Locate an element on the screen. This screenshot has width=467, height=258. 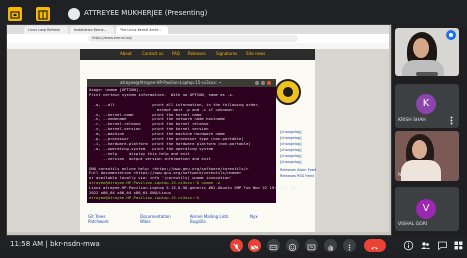
layout-icon is located at coordinates (43, 14).